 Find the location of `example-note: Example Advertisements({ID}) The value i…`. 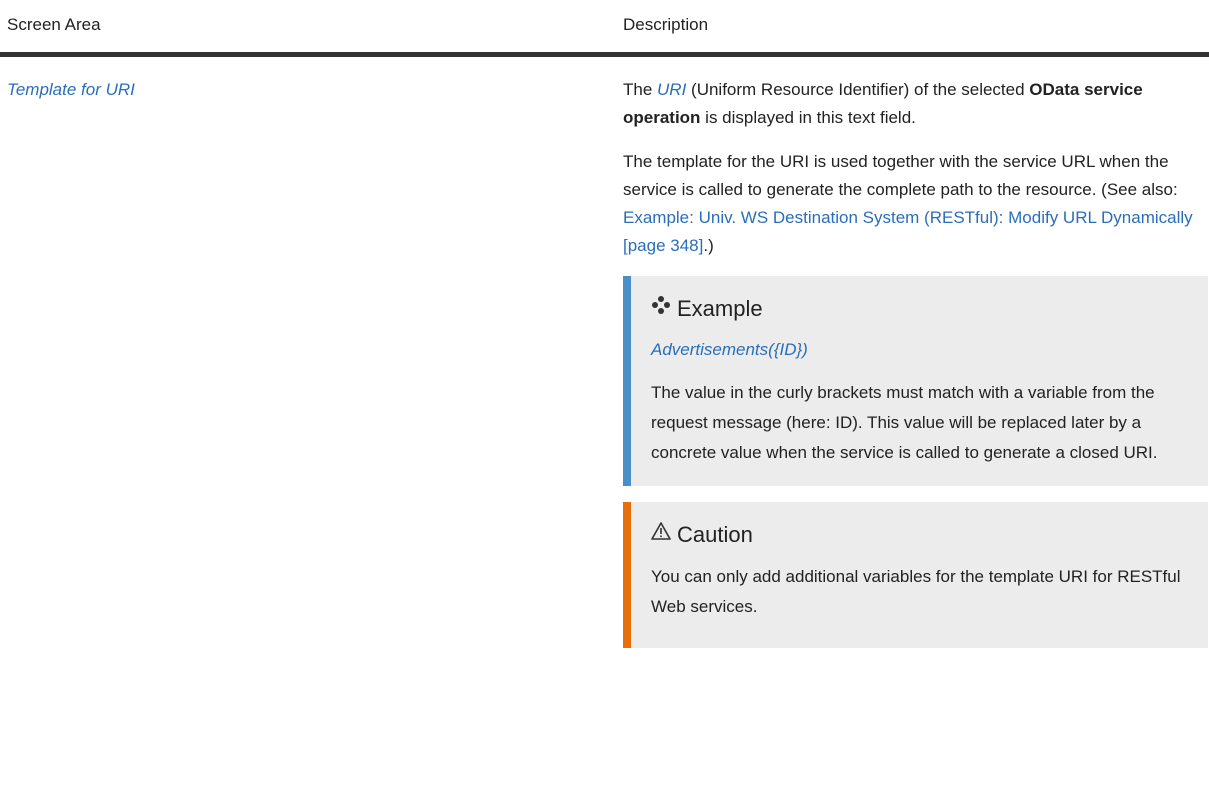

example-note: Example Advertisements({ID}) The value i… is located at coordinates (915, 381).